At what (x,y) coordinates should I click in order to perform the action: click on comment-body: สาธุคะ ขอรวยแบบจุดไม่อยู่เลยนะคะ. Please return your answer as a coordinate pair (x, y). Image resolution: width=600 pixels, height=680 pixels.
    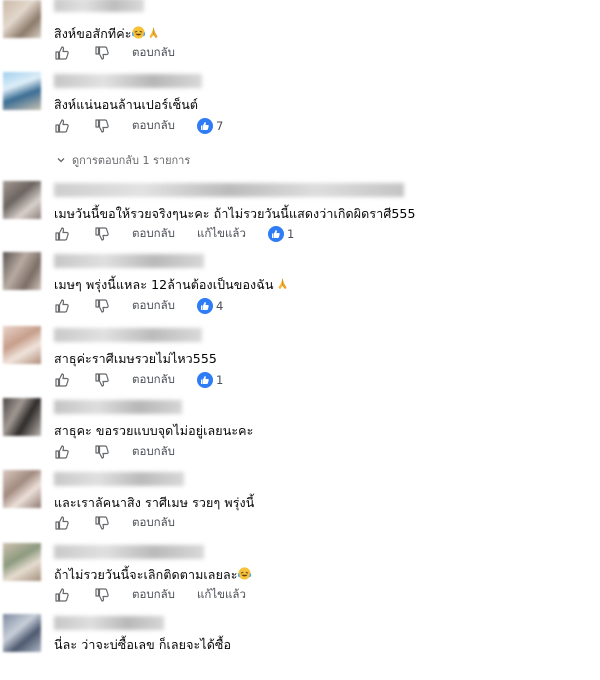
    Looking at the image, I should click on (154, 430).